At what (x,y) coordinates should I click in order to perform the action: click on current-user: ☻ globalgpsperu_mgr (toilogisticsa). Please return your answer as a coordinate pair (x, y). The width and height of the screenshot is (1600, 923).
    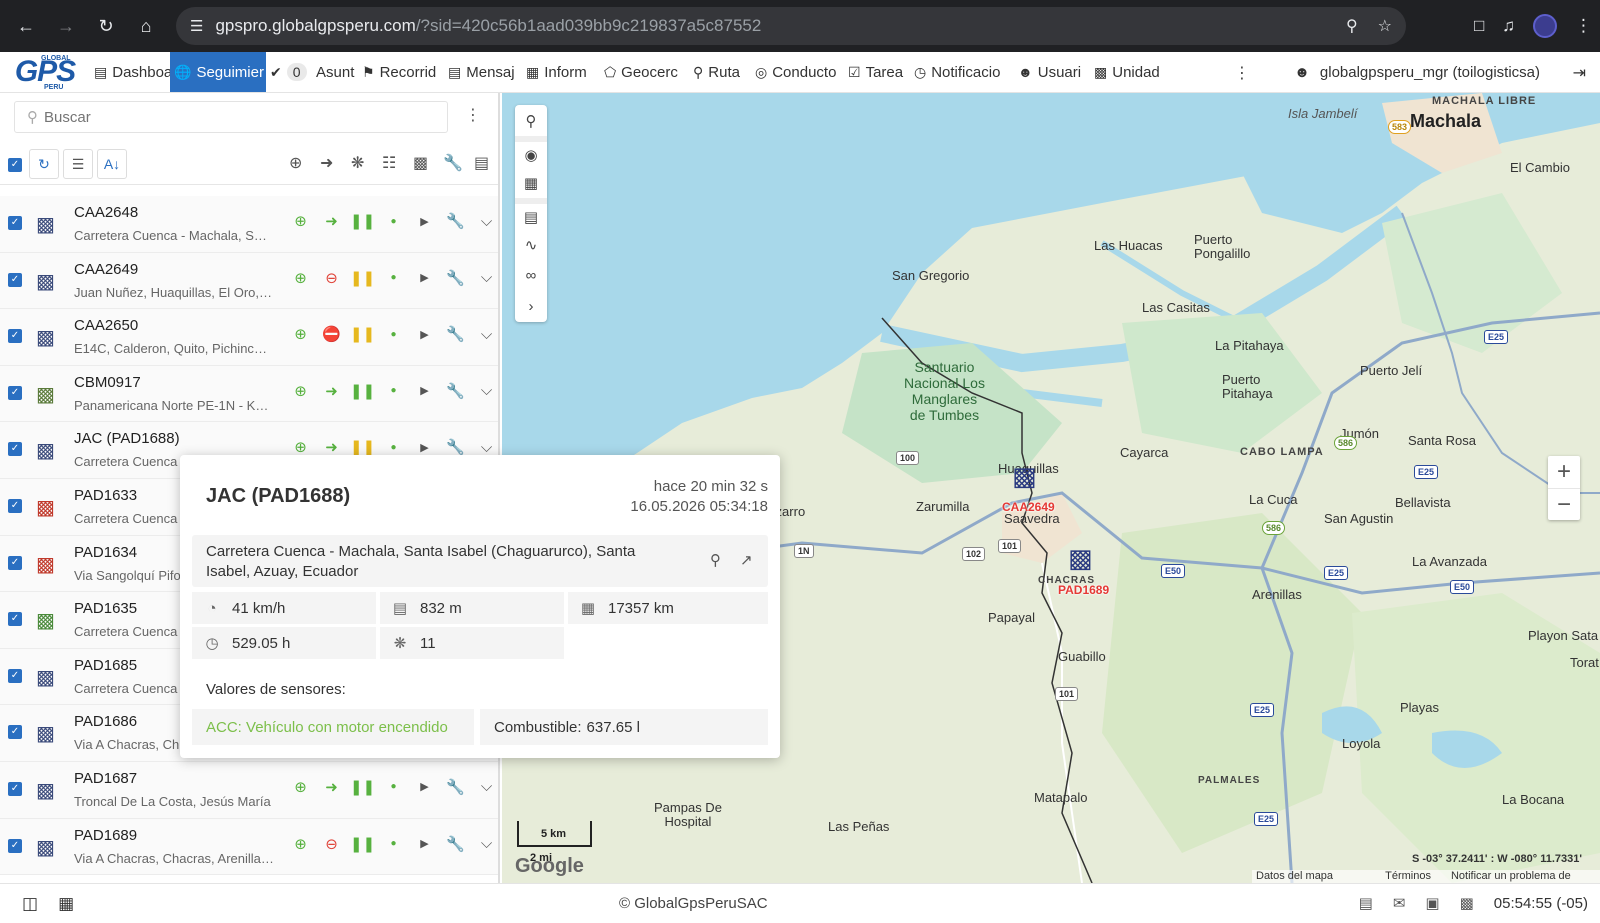
    Looking at the image, I should click on (1417, 72).